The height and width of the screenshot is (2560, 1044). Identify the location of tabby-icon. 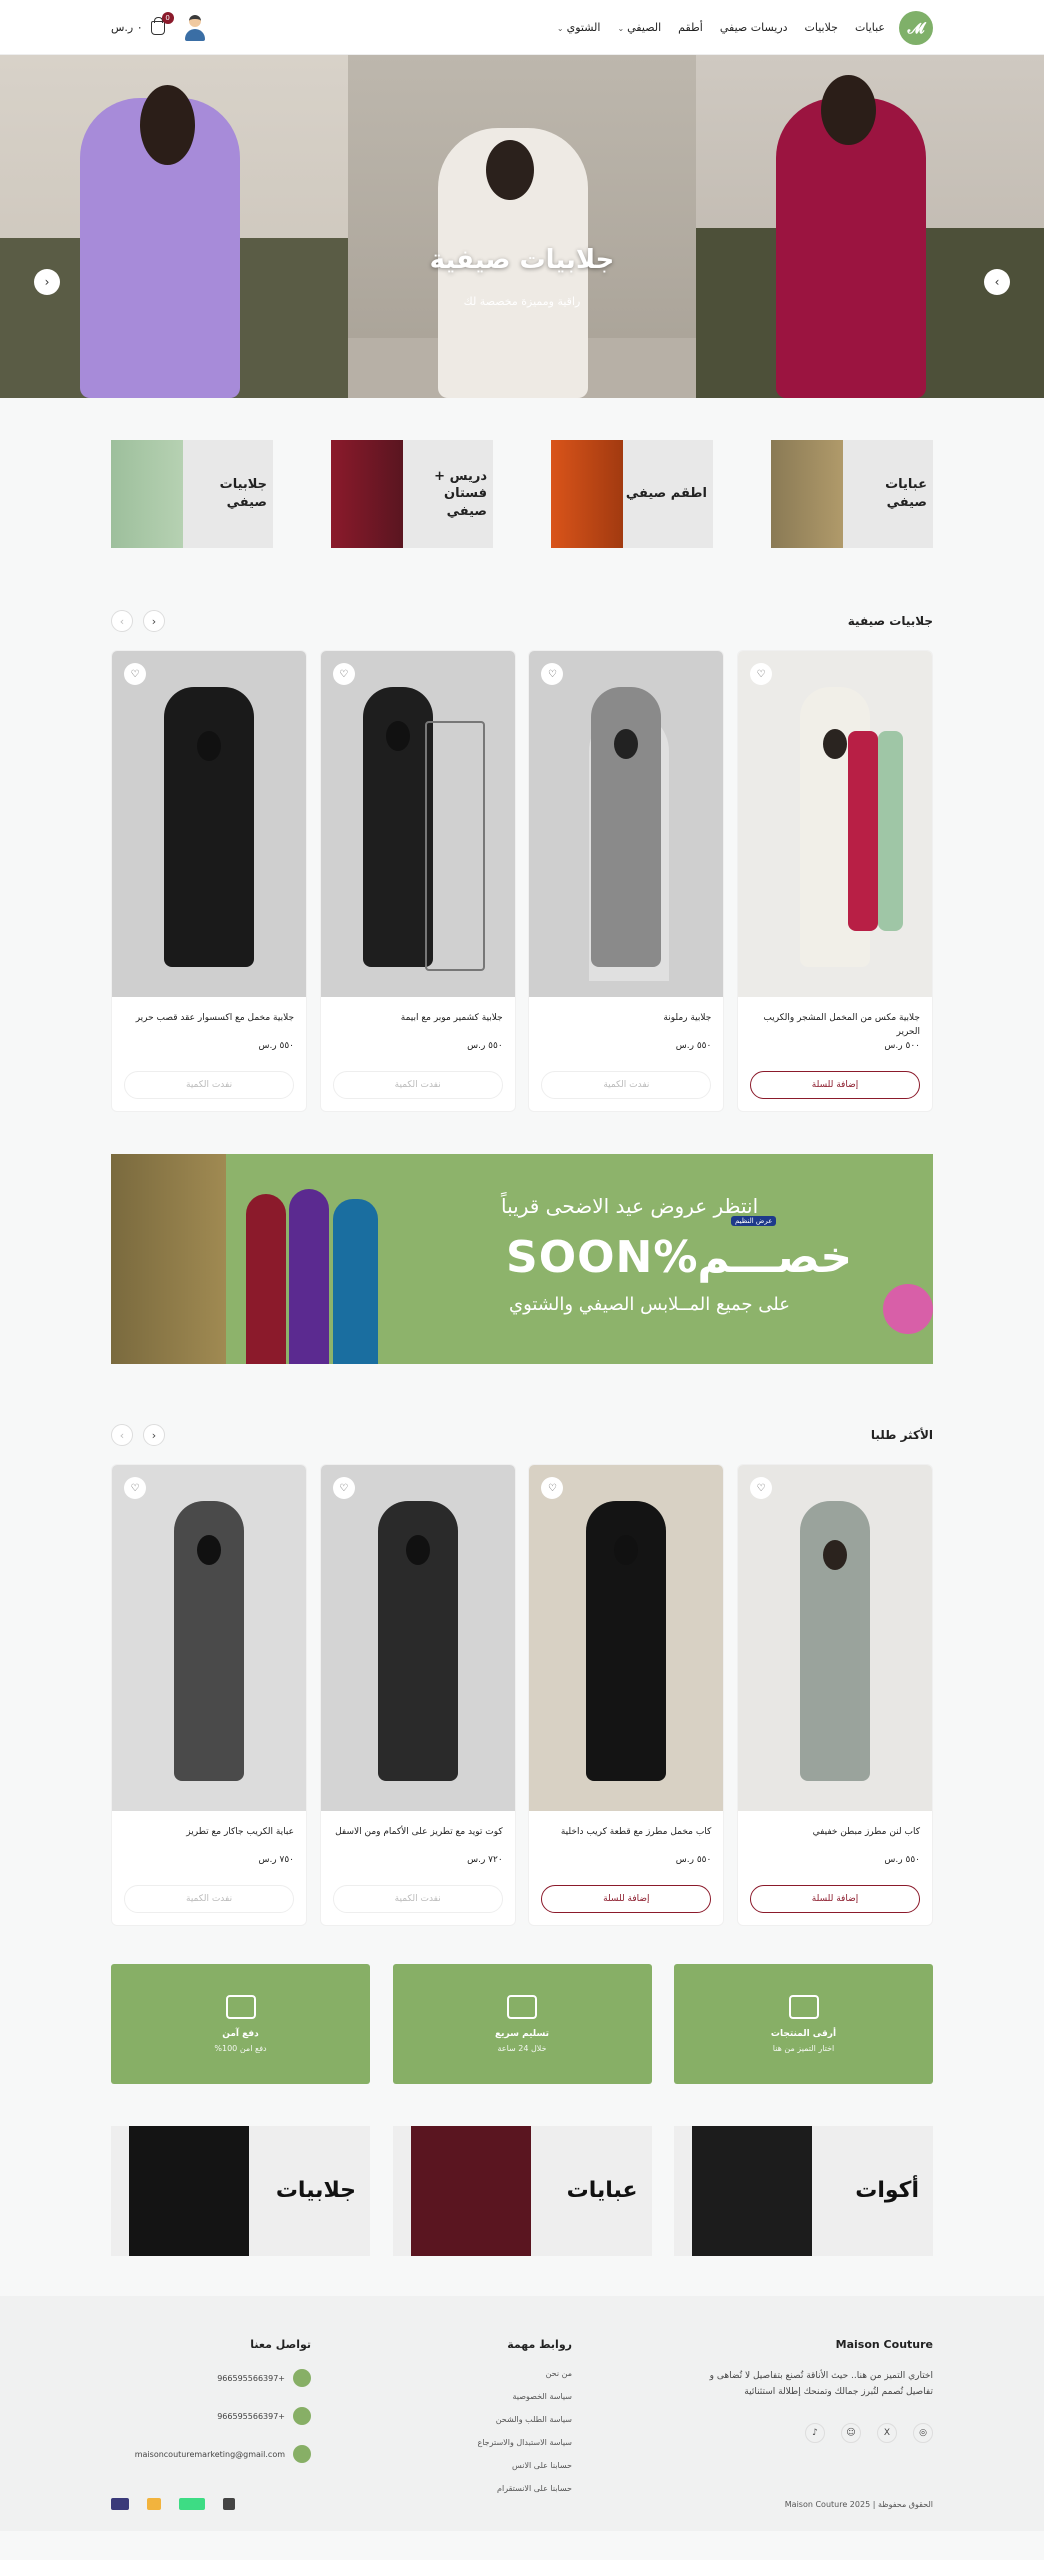
(192, 2504).